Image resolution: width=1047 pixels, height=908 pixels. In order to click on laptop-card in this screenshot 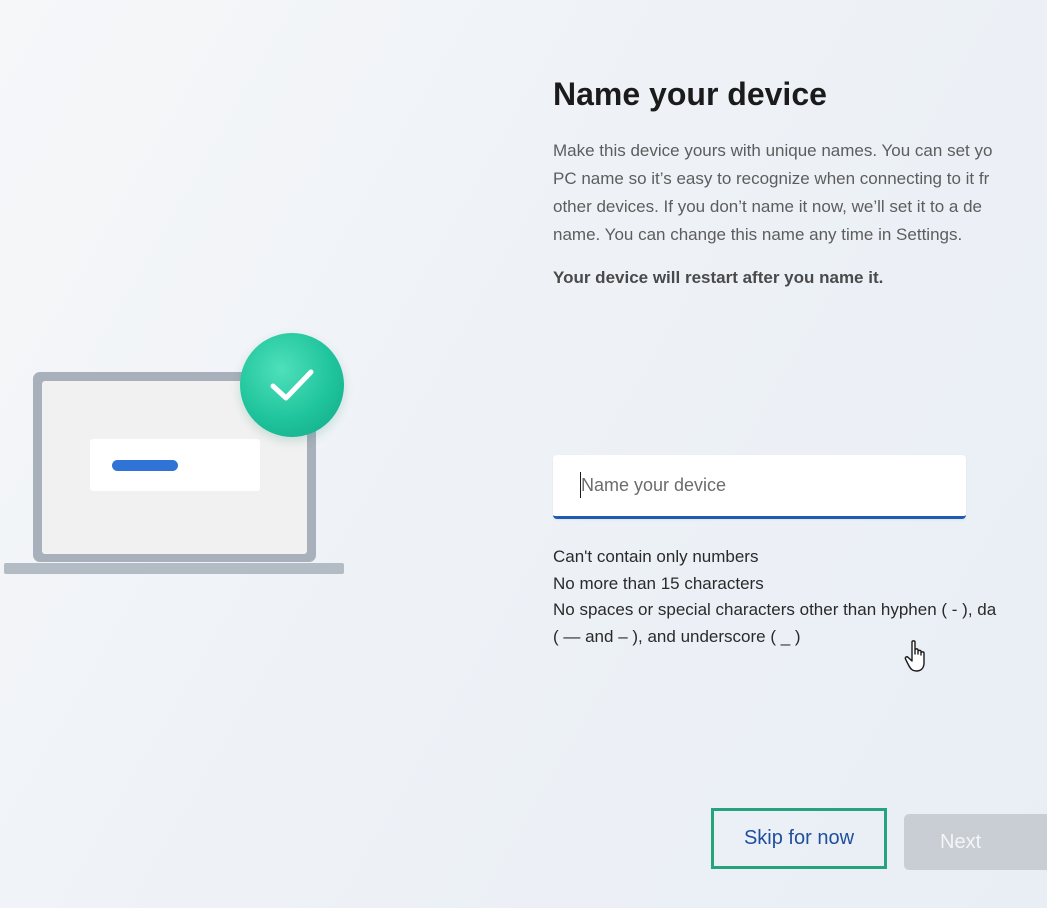, I will do `click(175, 465)`.